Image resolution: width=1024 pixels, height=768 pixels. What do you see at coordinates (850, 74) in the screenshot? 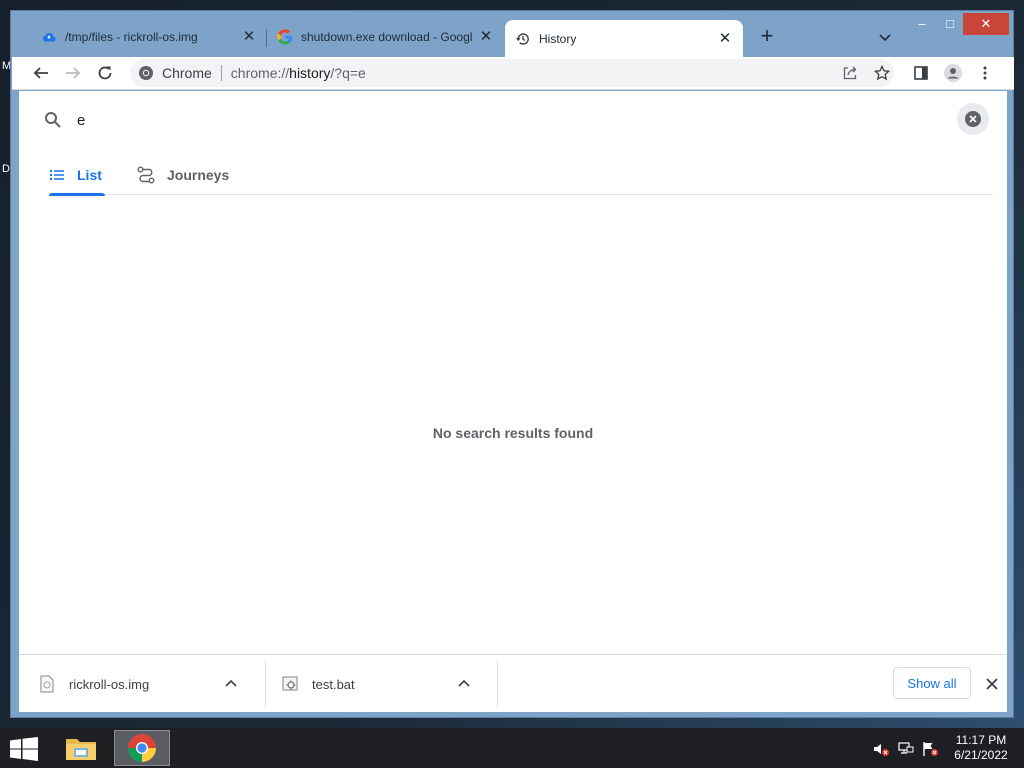
I see `share-icon` at bounding box center [850, 74].